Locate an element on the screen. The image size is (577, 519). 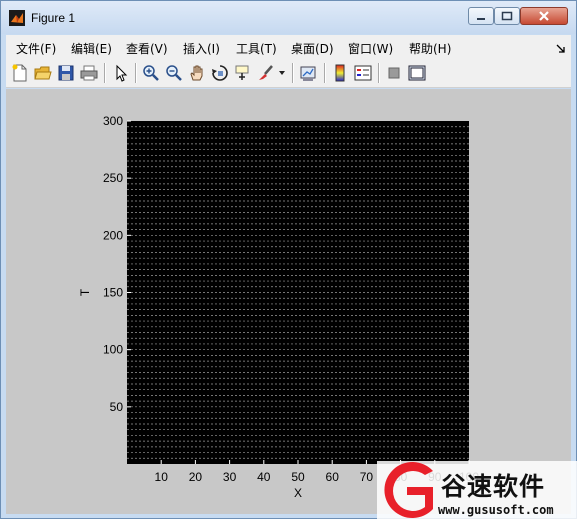
x-tick-label: 70 is located at coordinates (367, 477).